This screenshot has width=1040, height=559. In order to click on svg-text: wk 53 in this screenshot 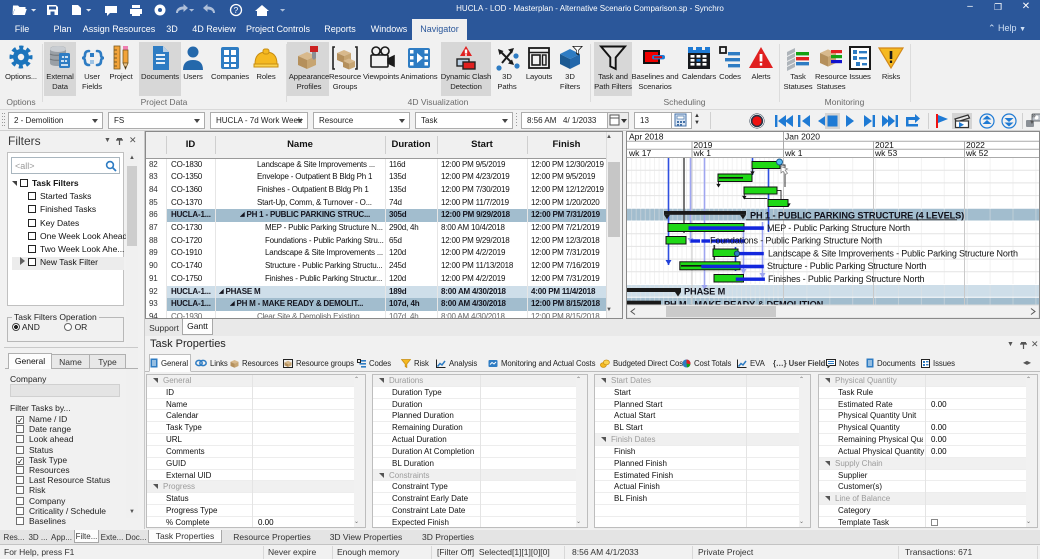, I will do `click(885, 153)`.